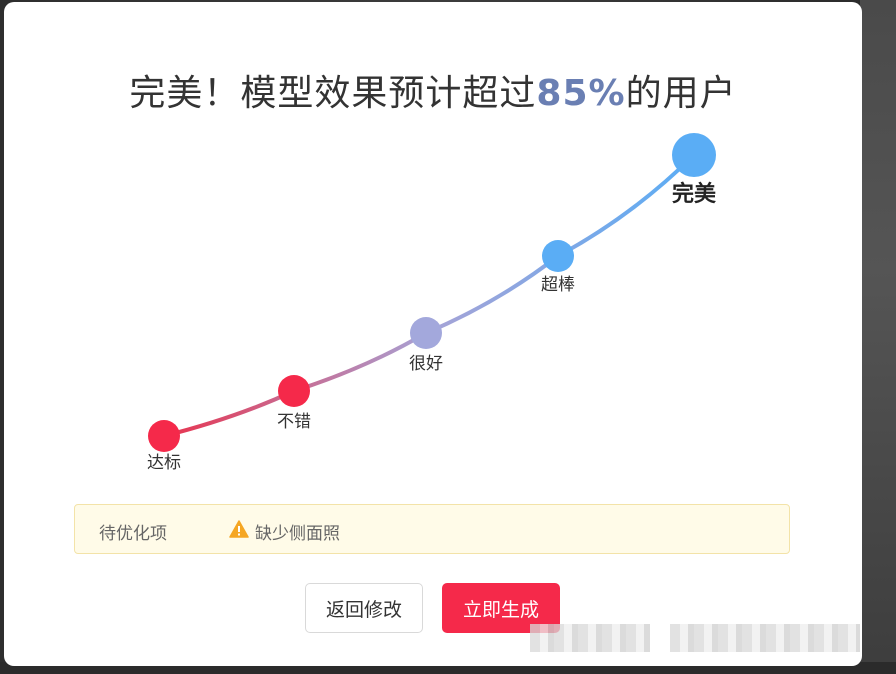 The image size is (896, 674). What do you see at coordinates (239, 529) in the screenshot?
I see `warning-icon` at bounding box center [239, 529].